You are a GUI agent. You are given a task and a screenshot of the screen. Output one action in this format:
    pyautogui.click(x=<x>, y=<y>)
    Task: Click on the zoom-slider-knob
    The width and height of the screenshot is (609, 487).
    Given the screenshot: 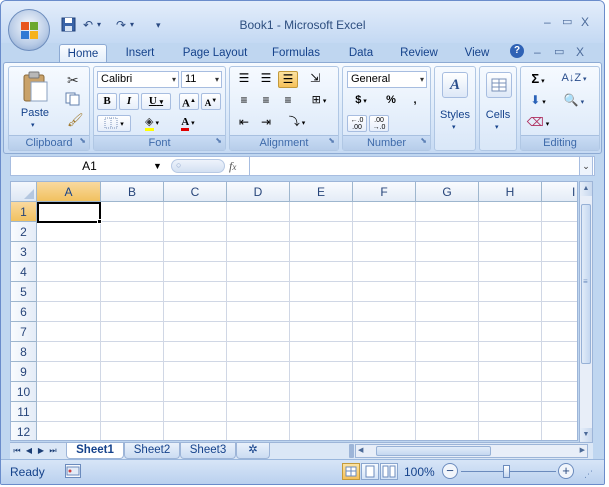 What is the action you would take?
    pyautogui.click(x=506, y=471)
    